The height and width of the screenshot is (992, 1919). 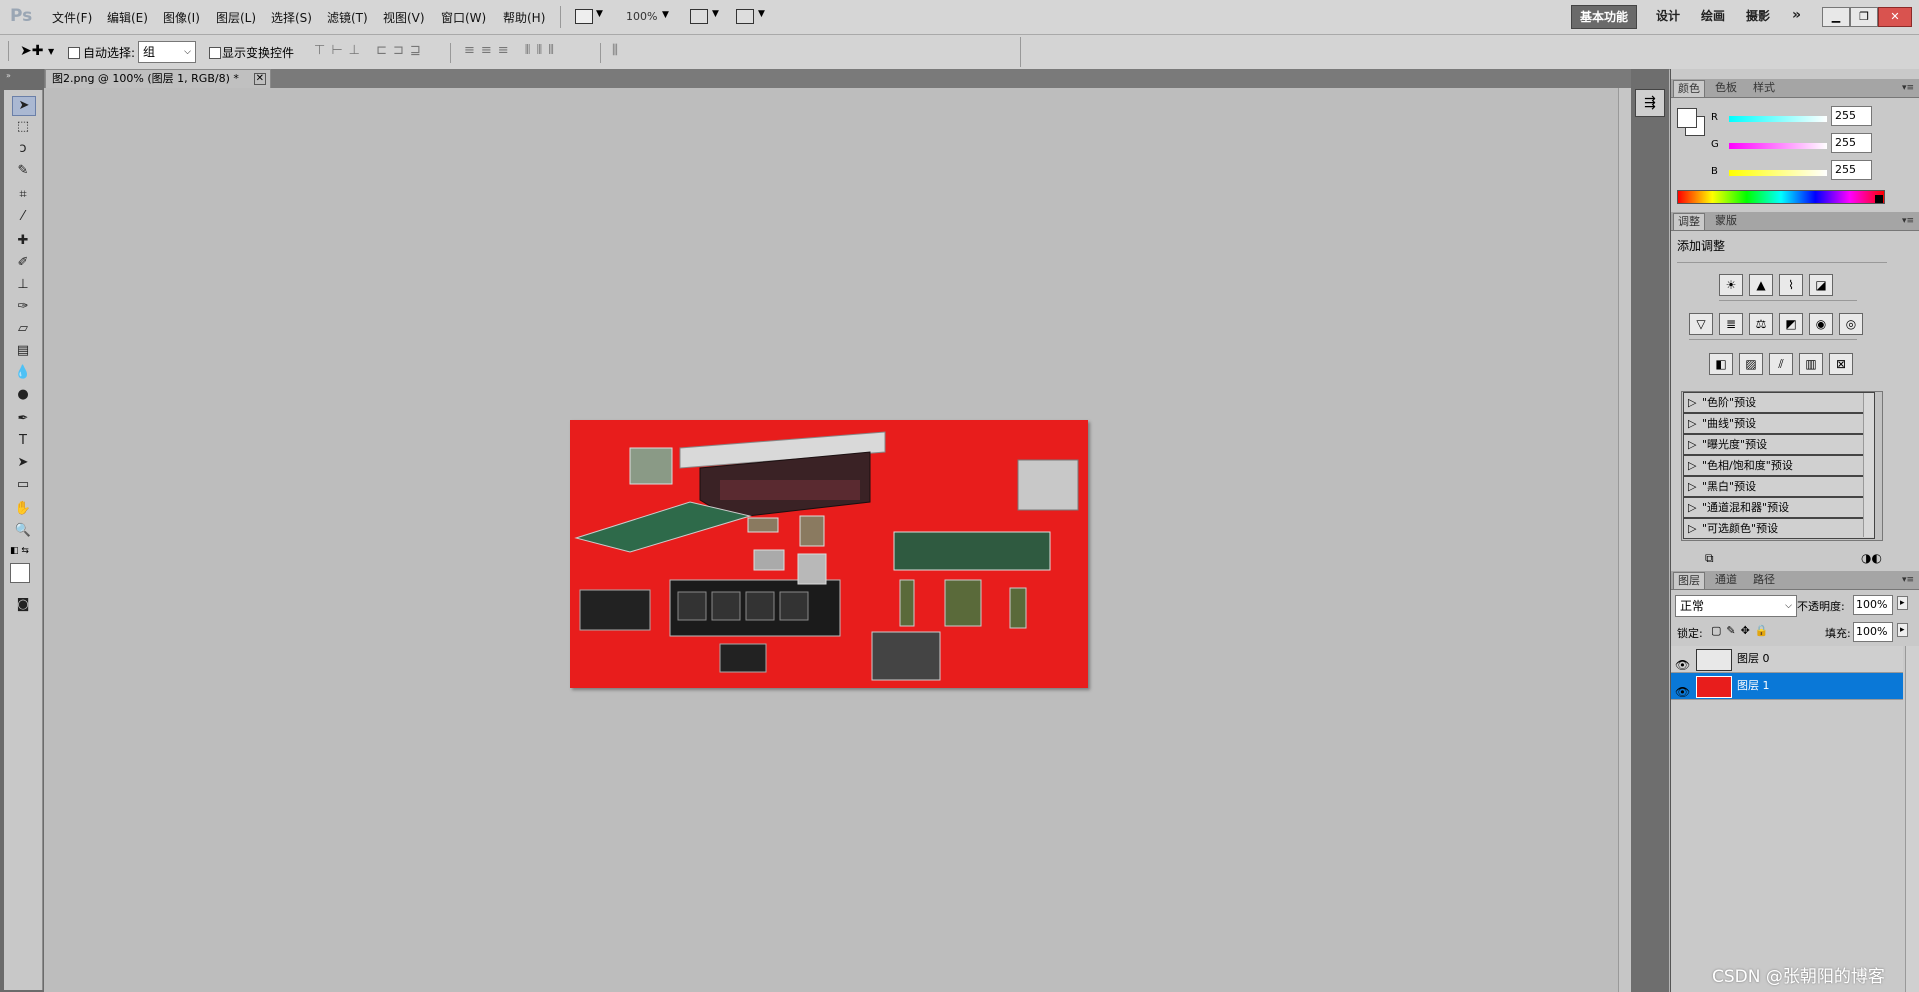 I want to click on menu-view: 视图(V), so click(x=404, y=17).